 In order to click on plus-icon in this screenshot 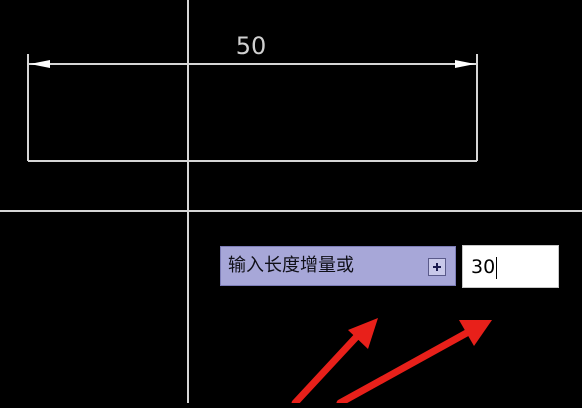, I will do `click(437, 267)`.